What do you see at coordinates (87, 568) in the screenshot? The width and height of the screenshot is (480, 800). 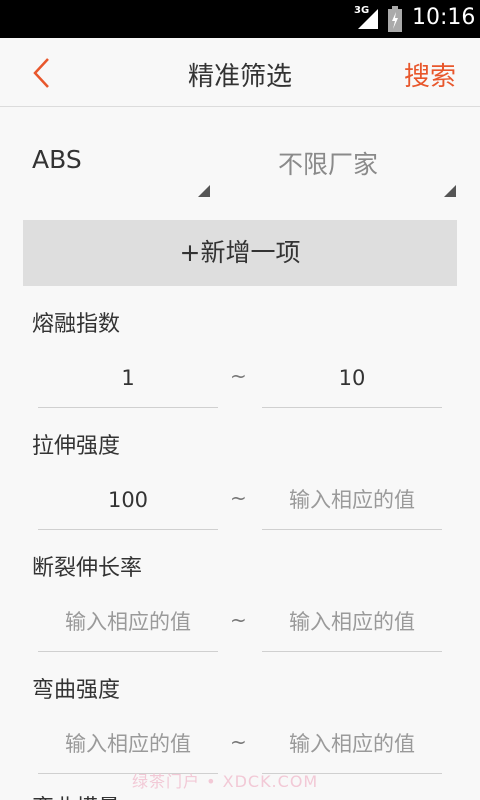 I see `section-label: 断裂伸长率` at bounding box center [87, 568].